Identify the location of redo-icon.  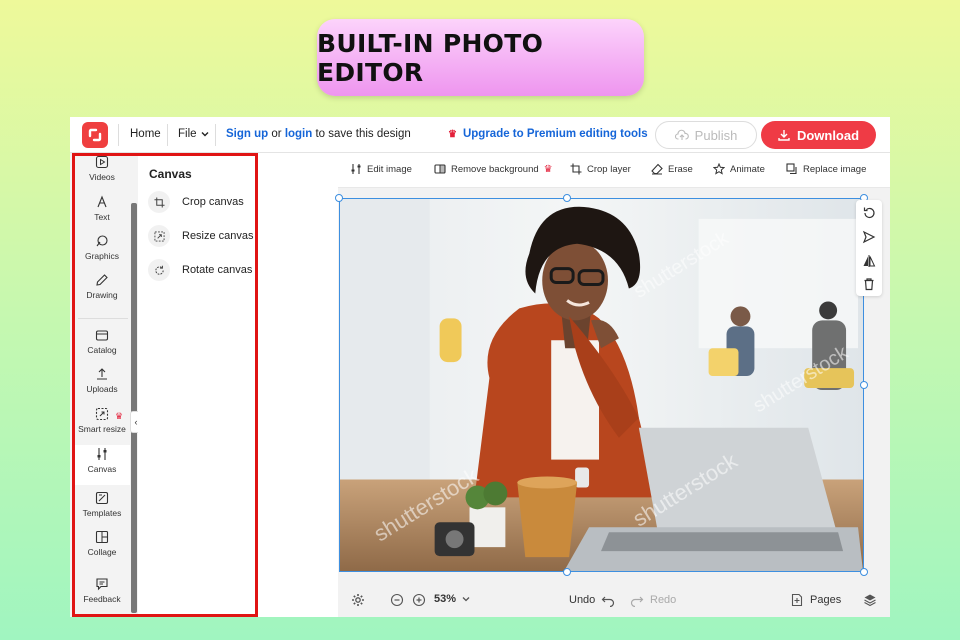
(637, 601).